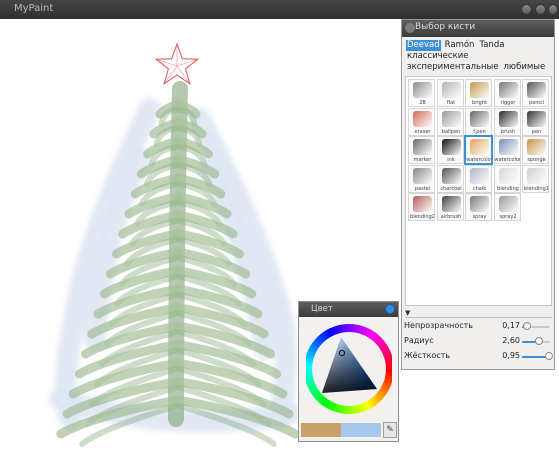  I want to click on brush-tile-watercolor: watercolor, so click(478, 150).